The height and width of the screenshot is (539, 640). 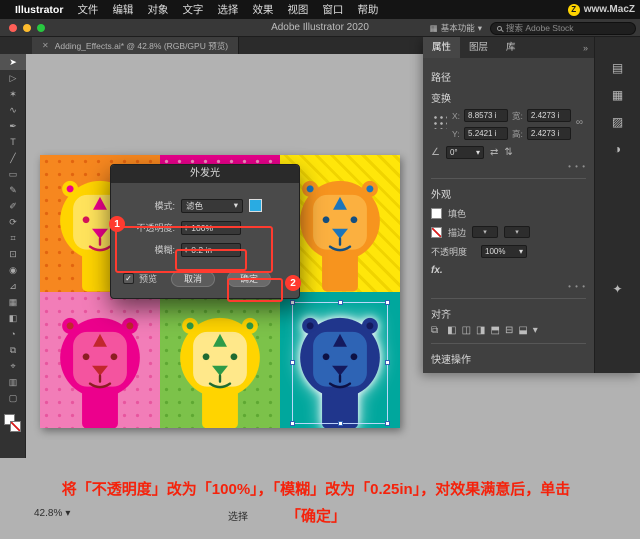 I want to click on width-input: 2.4273 i, so click(x=548, y=115).